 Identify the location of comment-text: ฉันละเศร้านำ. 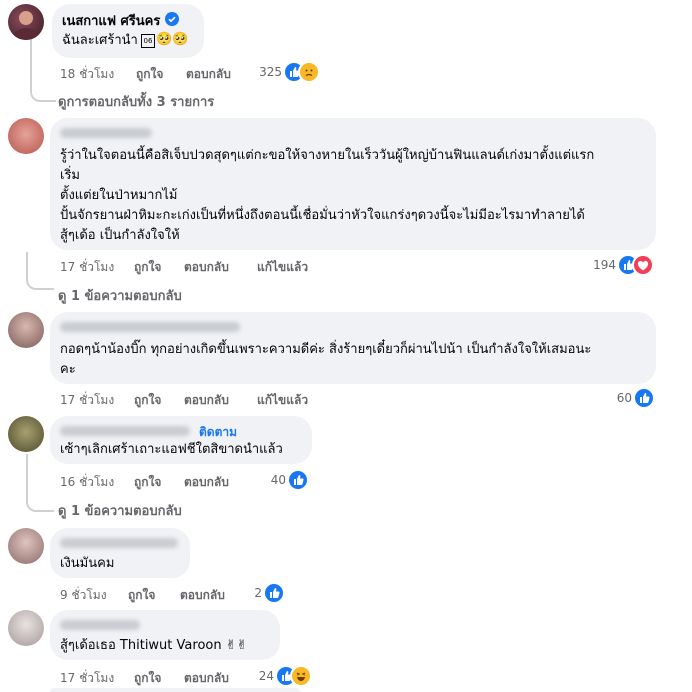
(100, 40).